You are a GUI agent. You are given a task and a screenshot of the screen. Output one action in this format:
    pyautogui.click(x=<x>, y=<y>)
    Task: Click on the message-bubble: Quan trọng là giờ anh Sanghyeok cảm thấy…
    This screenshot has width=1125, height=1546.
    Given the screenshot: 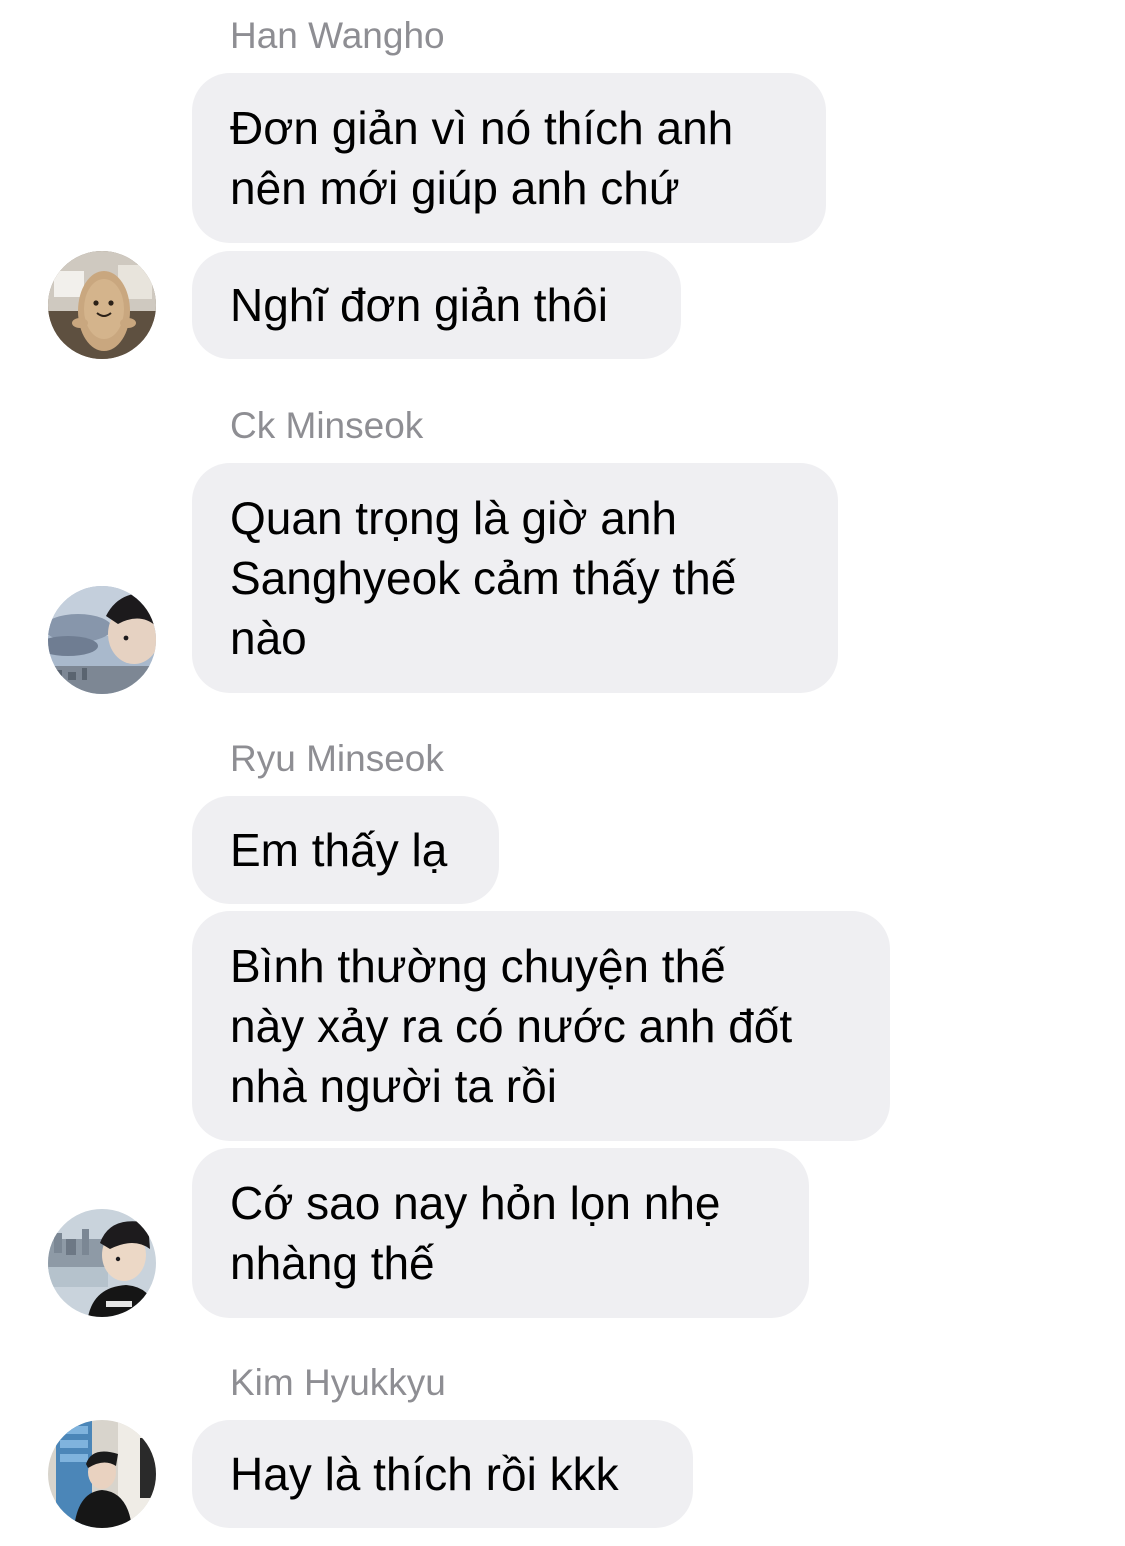 What is the action you would take?
    pyautogui.click(x=515, y=578)
    